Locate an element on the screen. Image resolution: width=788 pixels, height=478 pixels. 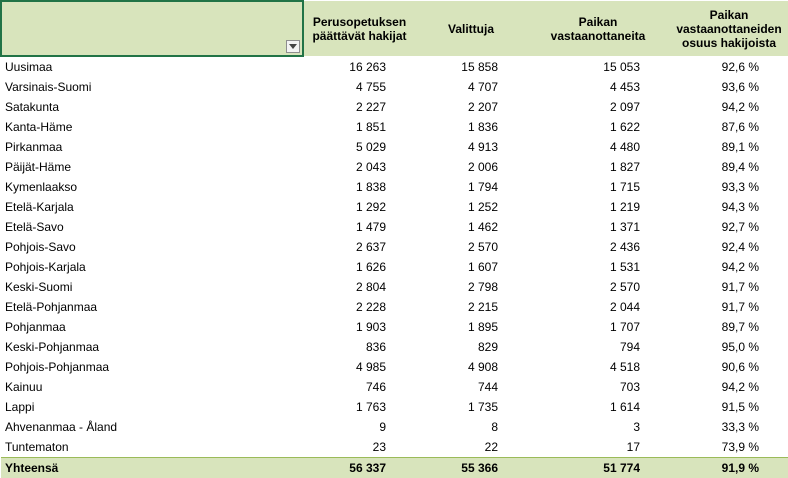
vastaanottaneita-cell: 3 is located at coordinates (598, 427).